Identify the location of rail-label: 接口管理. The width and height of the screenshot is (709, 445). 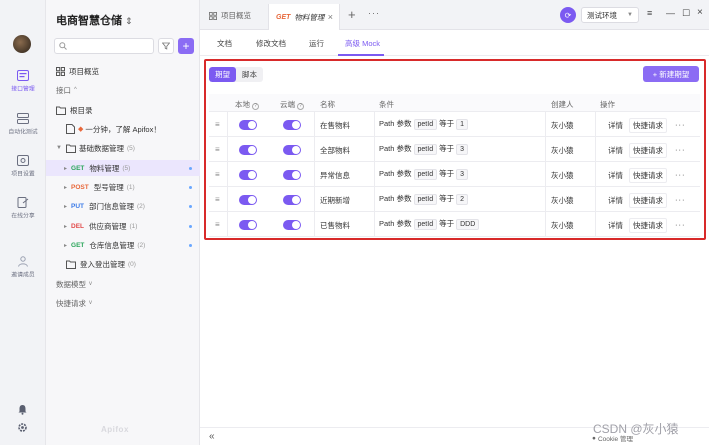
(23, 89).